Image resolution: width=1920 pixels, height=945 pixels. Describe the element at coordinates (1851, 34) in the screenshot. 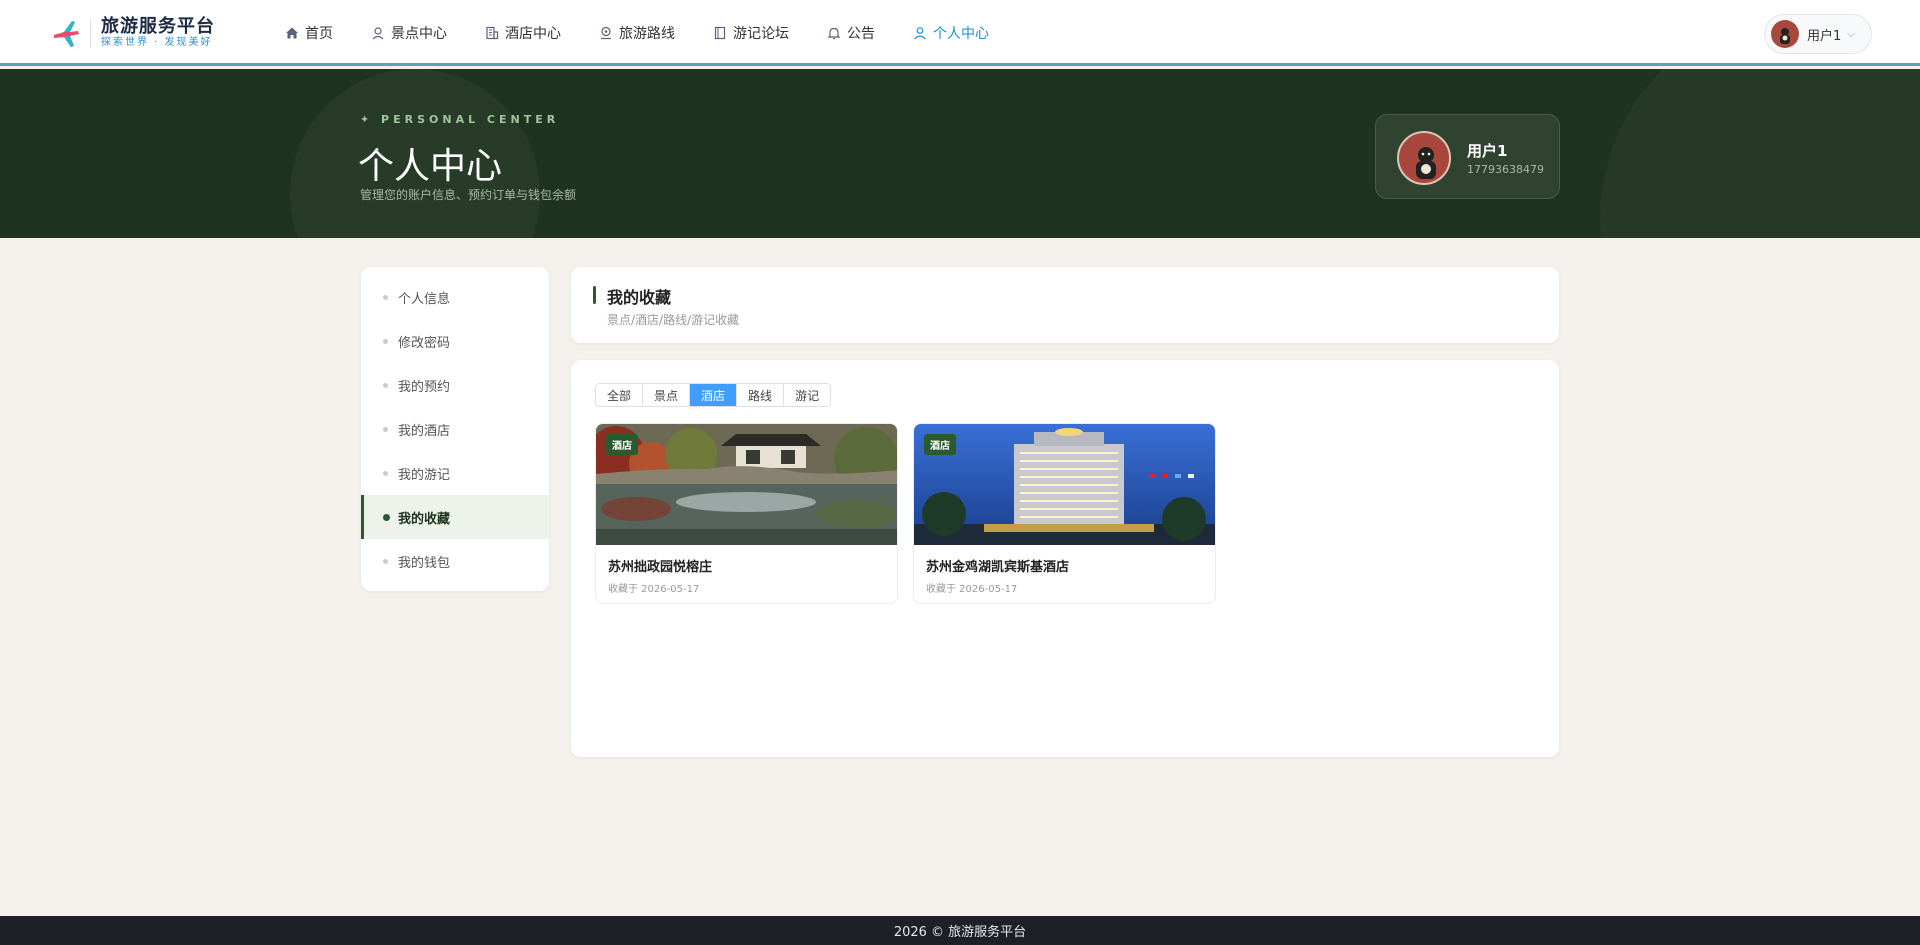

I see `chevron-down-icon: ⌵` at that location.